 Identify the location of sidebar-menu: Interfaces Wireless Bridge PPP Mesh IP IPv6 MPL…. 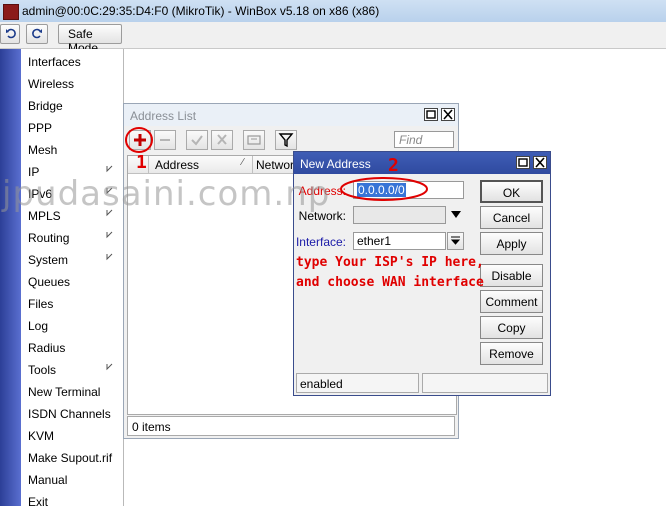
(72, 279).